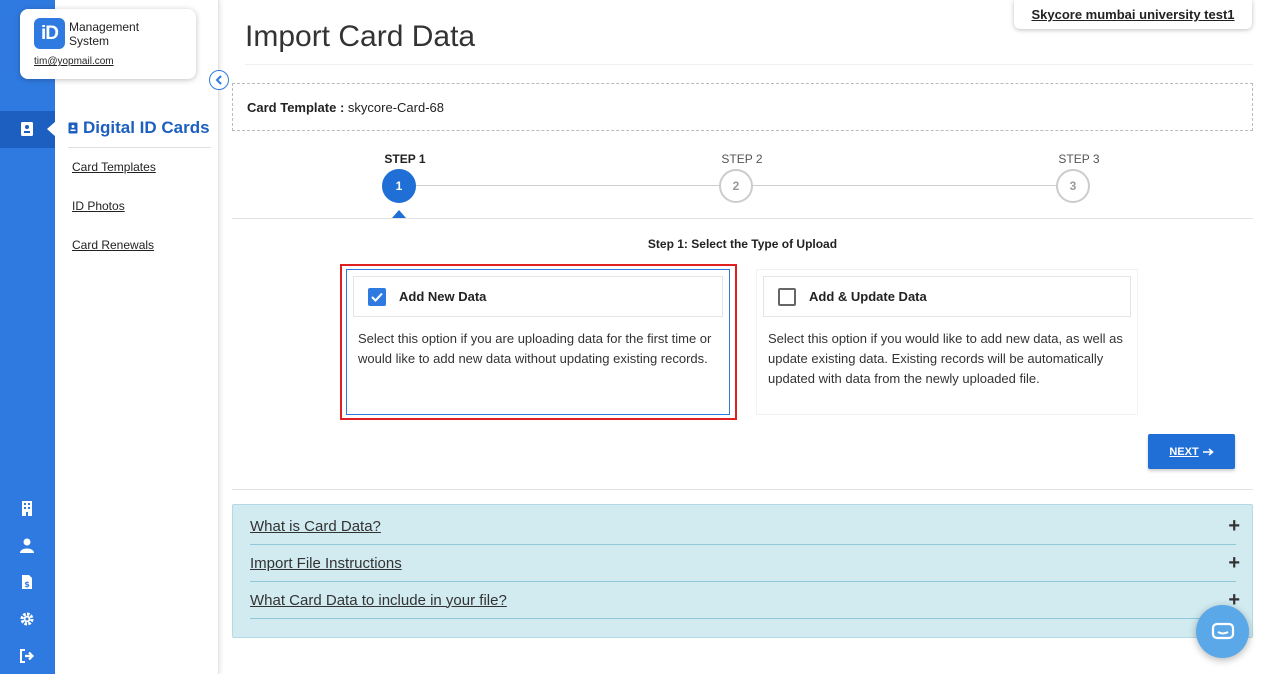 The width and height of the screenshot is (1266, 674). What do you see at coordinates (27, 545) in the screenshot?
I see `user-icon` at bounding box center [27, 545].